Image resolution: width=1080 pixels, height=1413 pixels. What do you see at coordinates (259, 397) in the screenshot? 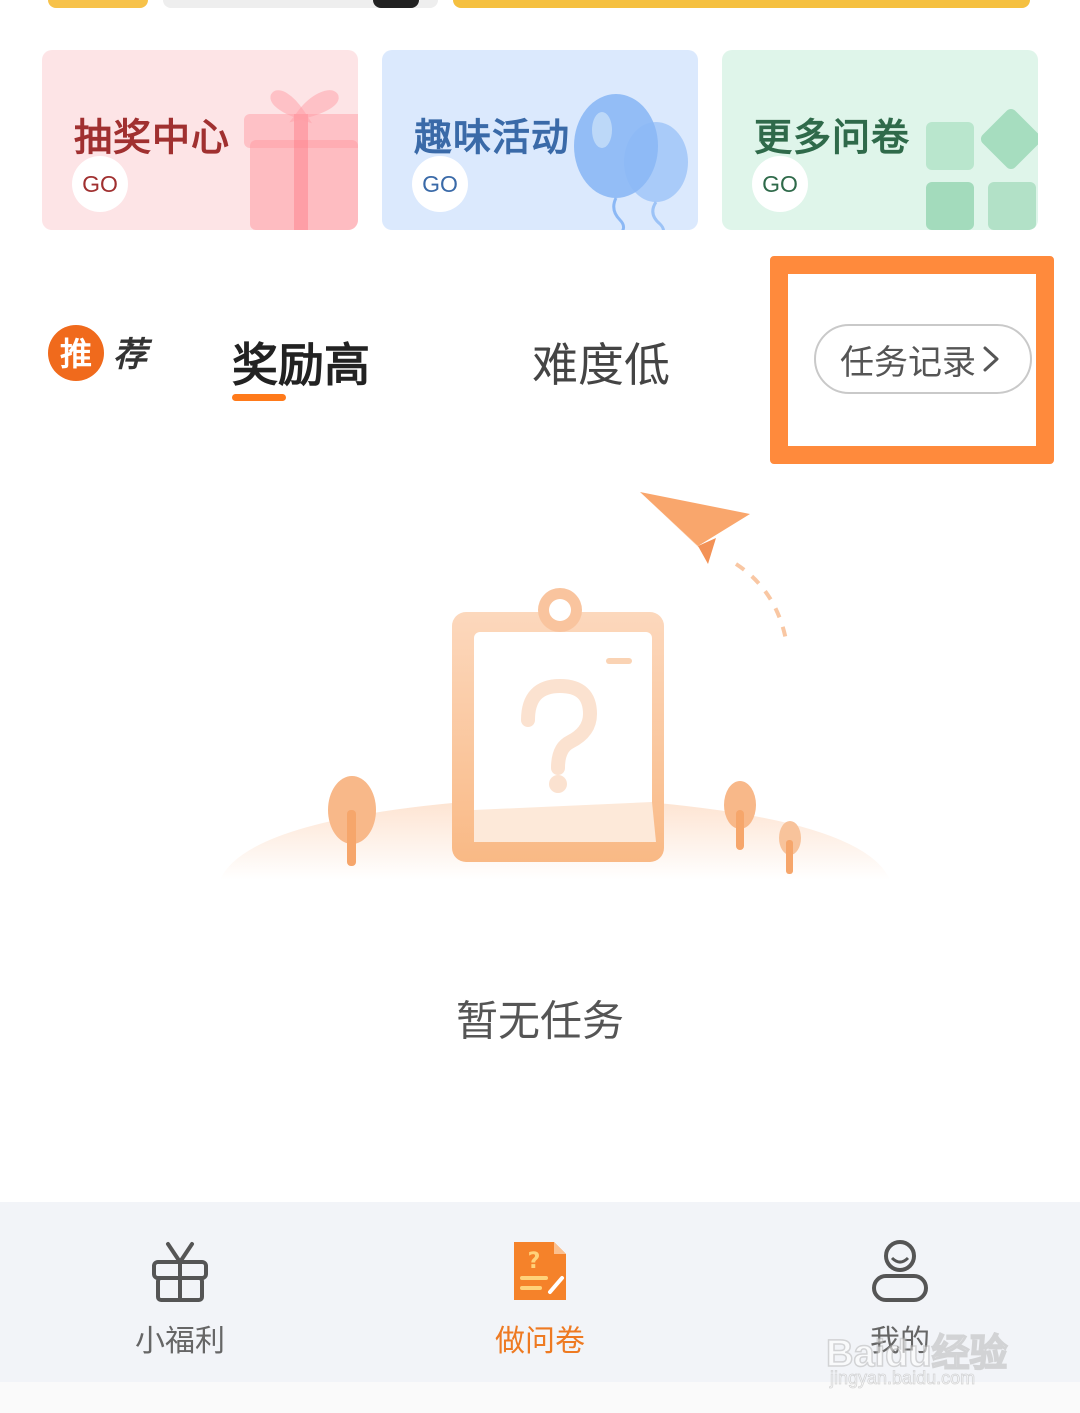
I see `active-tab-indicator` at bounding box center [259, 397].